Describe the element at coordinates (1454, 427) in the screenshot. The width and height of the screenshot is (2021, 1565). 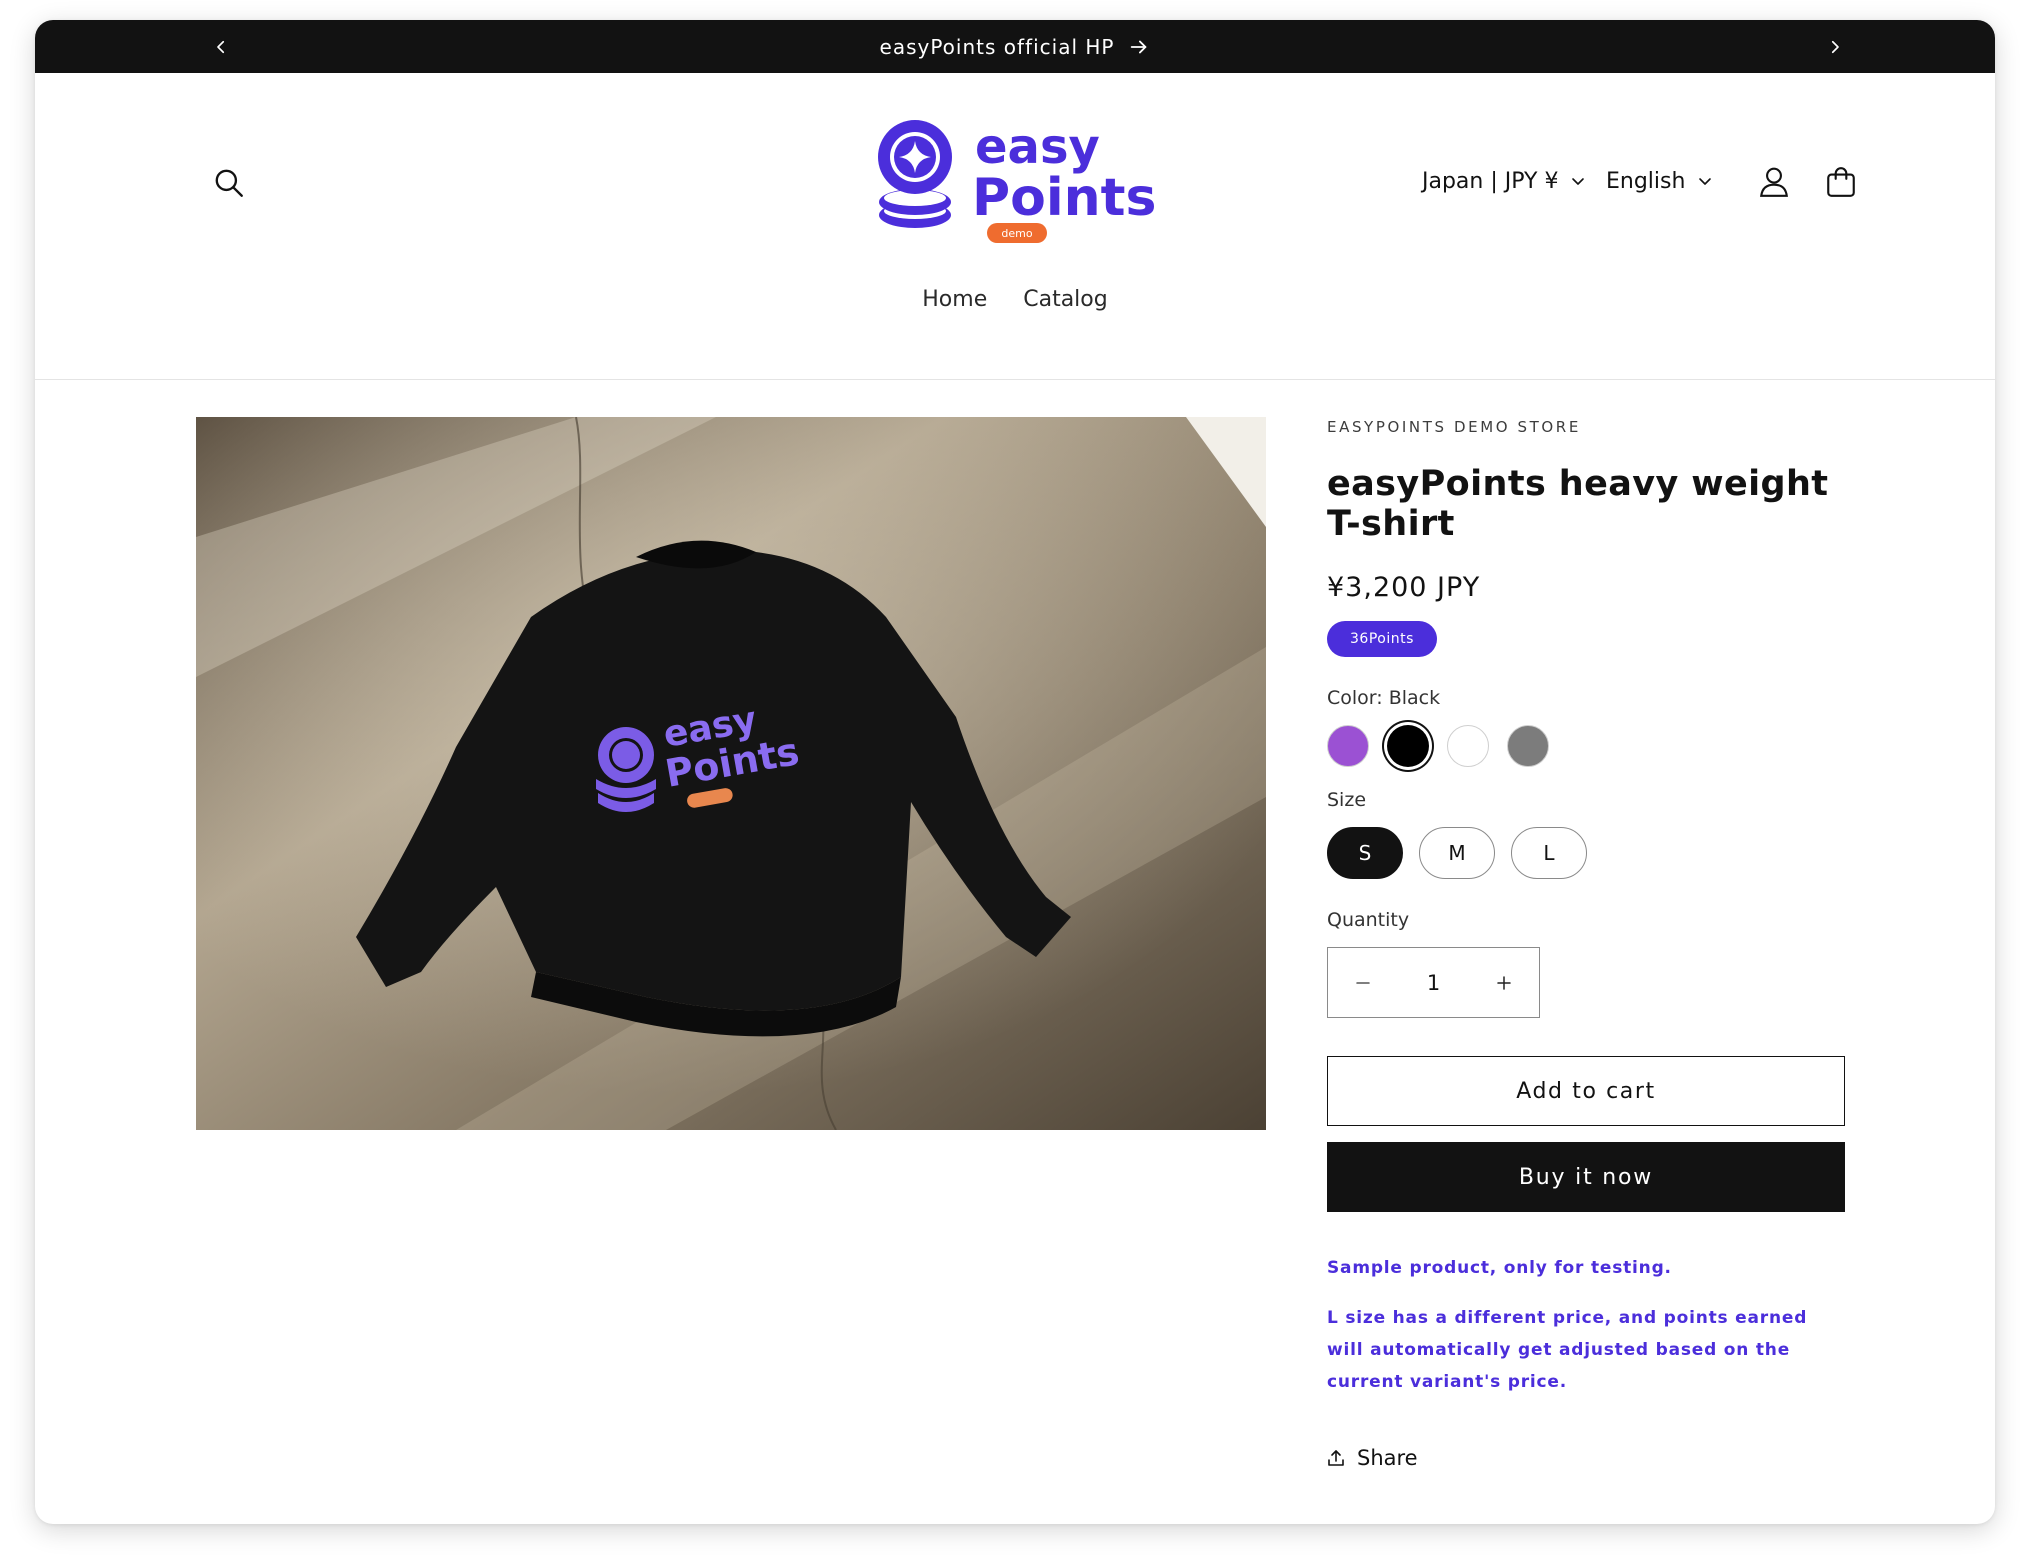
I see `product-vendor: EASYPOINTS DEMO STORE` at that location.